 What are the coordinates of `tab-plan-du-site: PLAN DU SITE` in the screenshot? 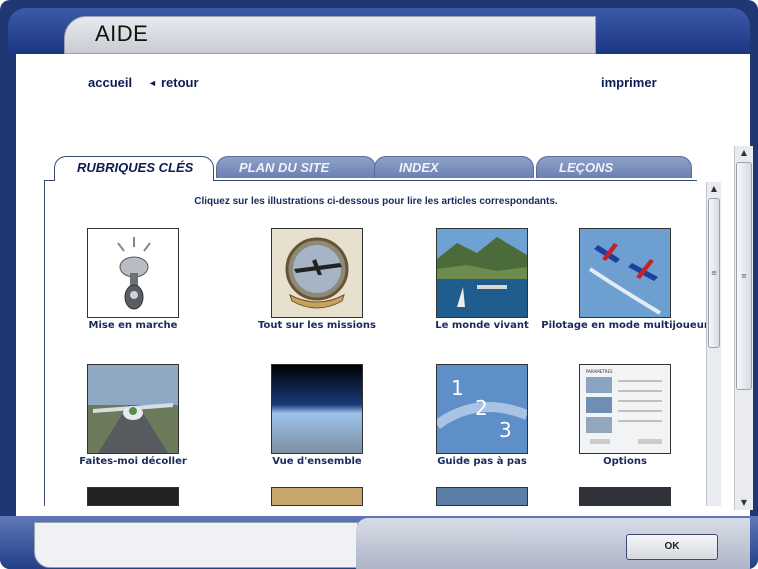 It's located at (296, 167).